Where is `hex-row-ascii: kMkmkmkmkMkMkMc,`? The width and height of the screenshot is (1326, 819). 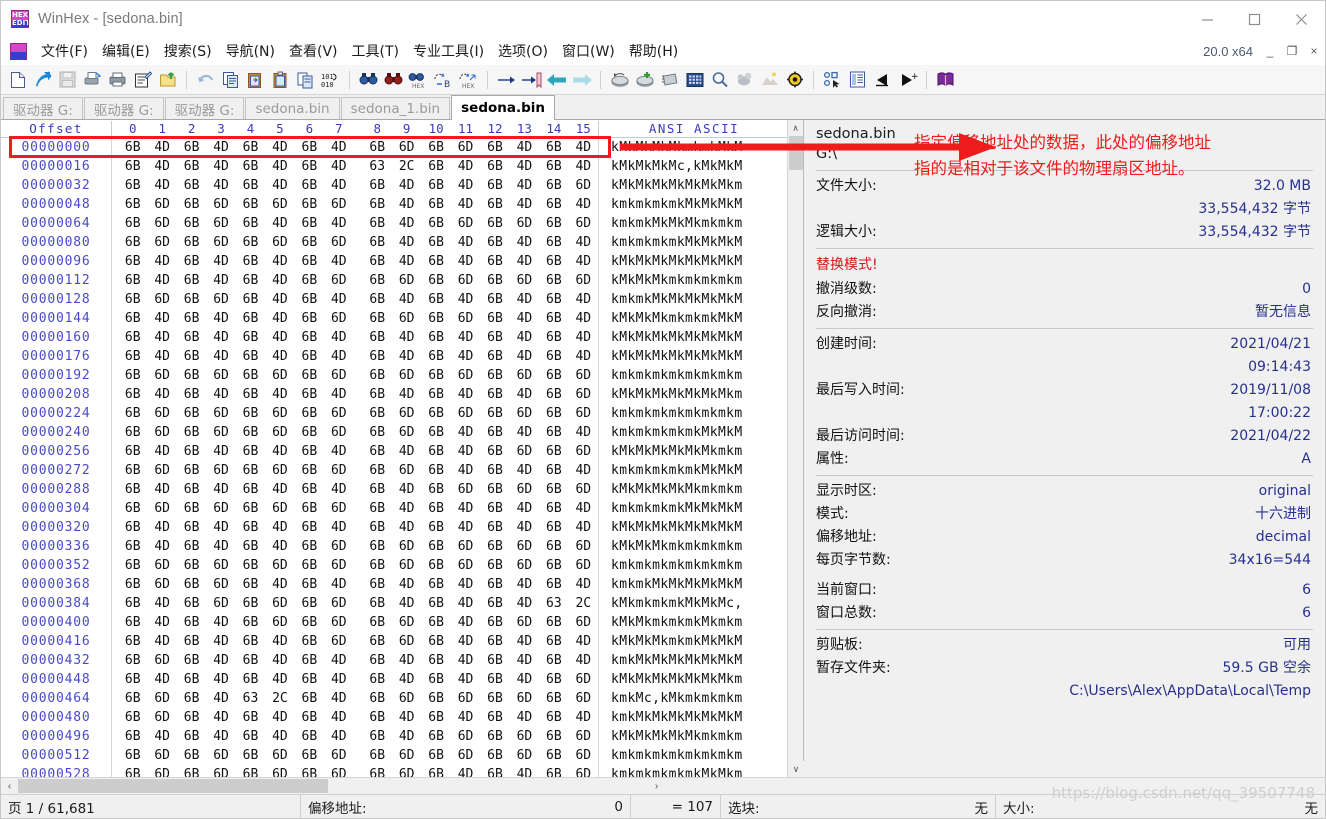 hex-row-ascii: kMkmkmkmkMkMkMc, is located at coordinates (700, 603).